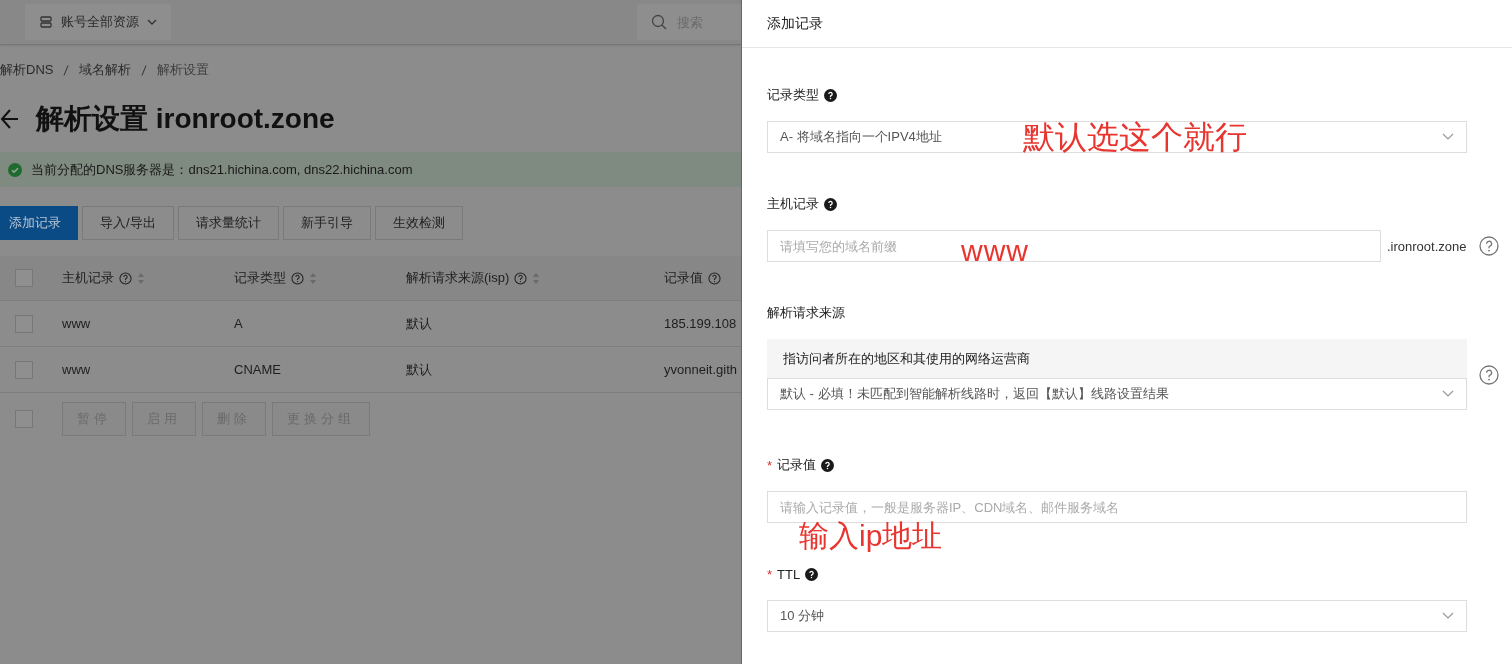  I want to click on back-arrow-icon, so click(10, 119).